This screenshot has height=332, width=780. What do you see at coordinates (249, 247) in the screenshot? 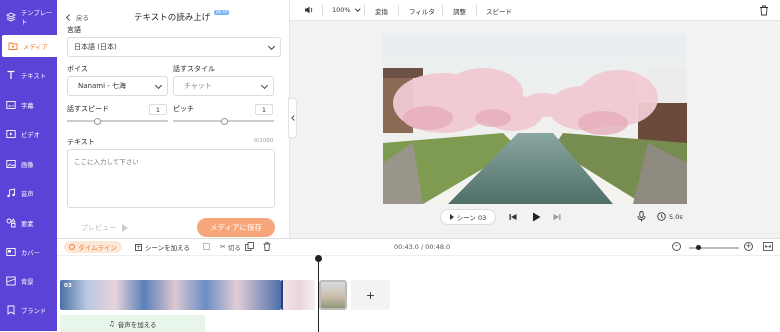
I see `duplicate-icon` at bounding box center [249, 247].